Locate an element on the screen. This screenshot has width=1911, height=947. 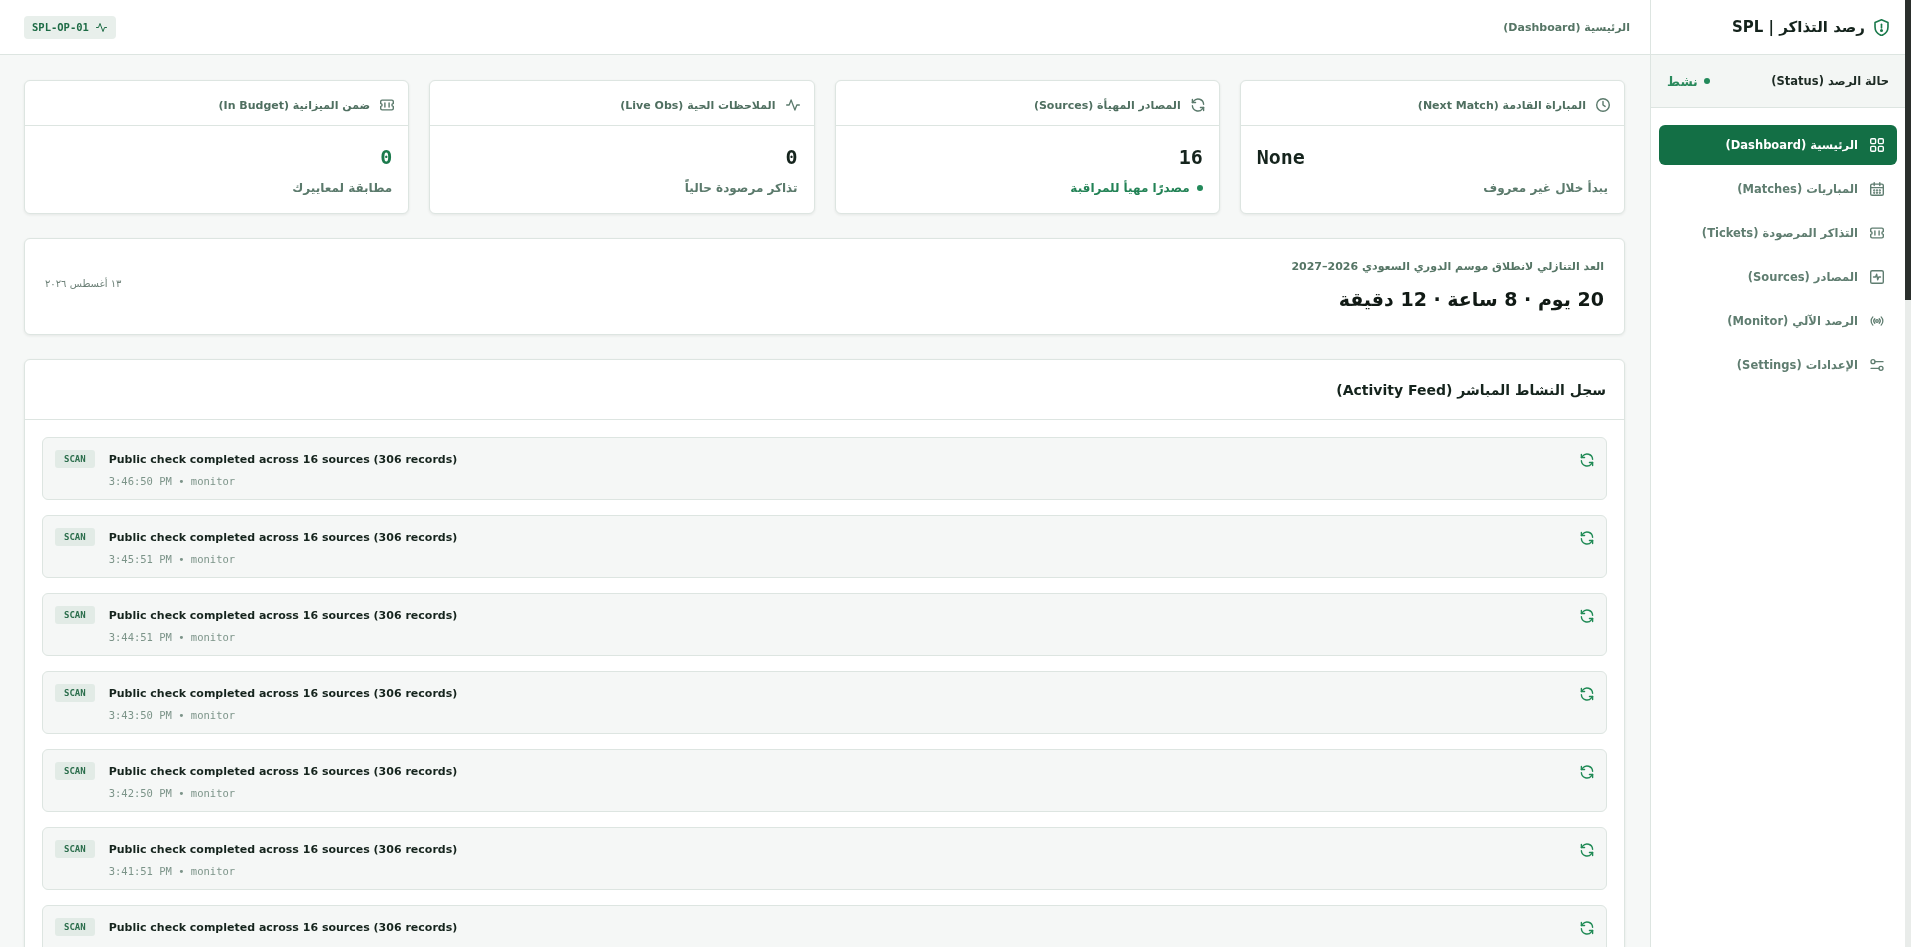
stat-note: تذاكر مرصودة حالياً is located at coordinates (741, 188).